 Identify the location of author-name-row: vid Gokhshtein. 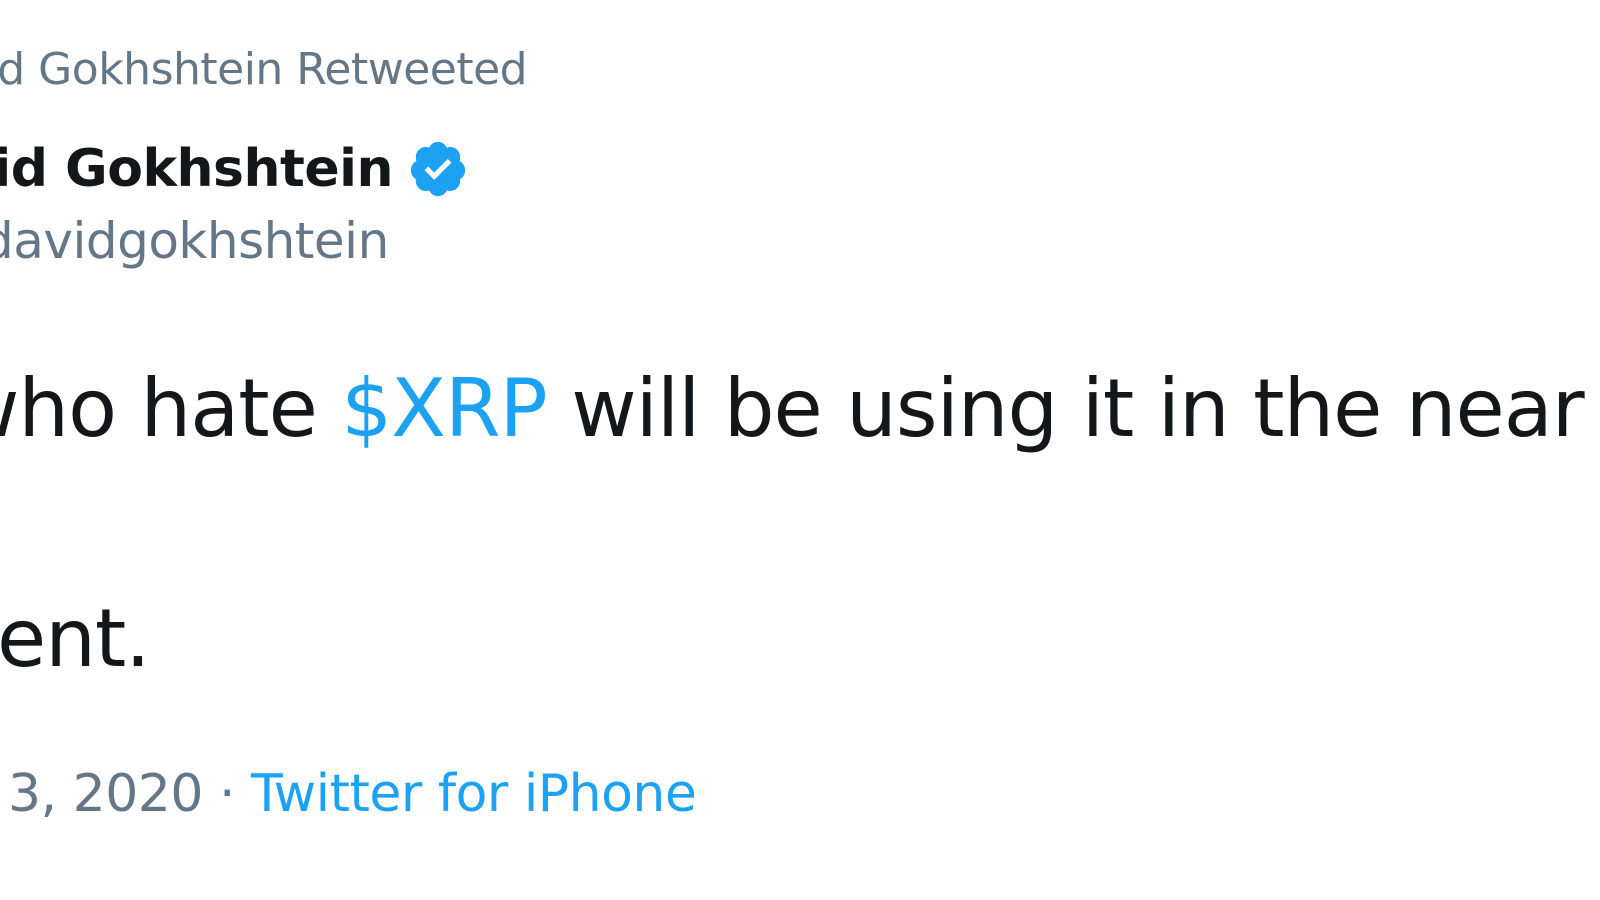
(234, 169).